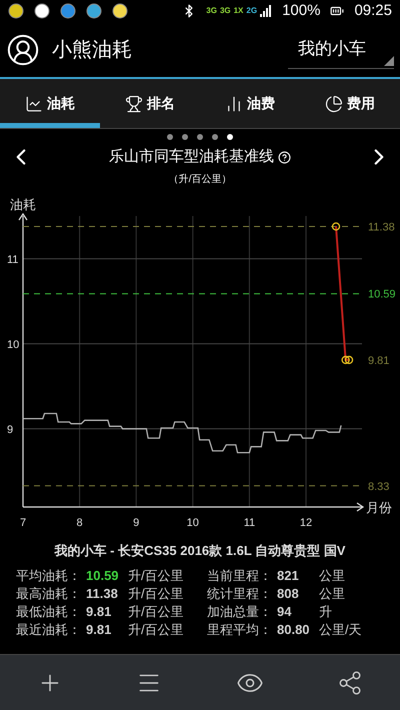 The width and height of the screenshot is (400, 710). I want to click on stat-label: 平均油耗：, so click(49, 575).